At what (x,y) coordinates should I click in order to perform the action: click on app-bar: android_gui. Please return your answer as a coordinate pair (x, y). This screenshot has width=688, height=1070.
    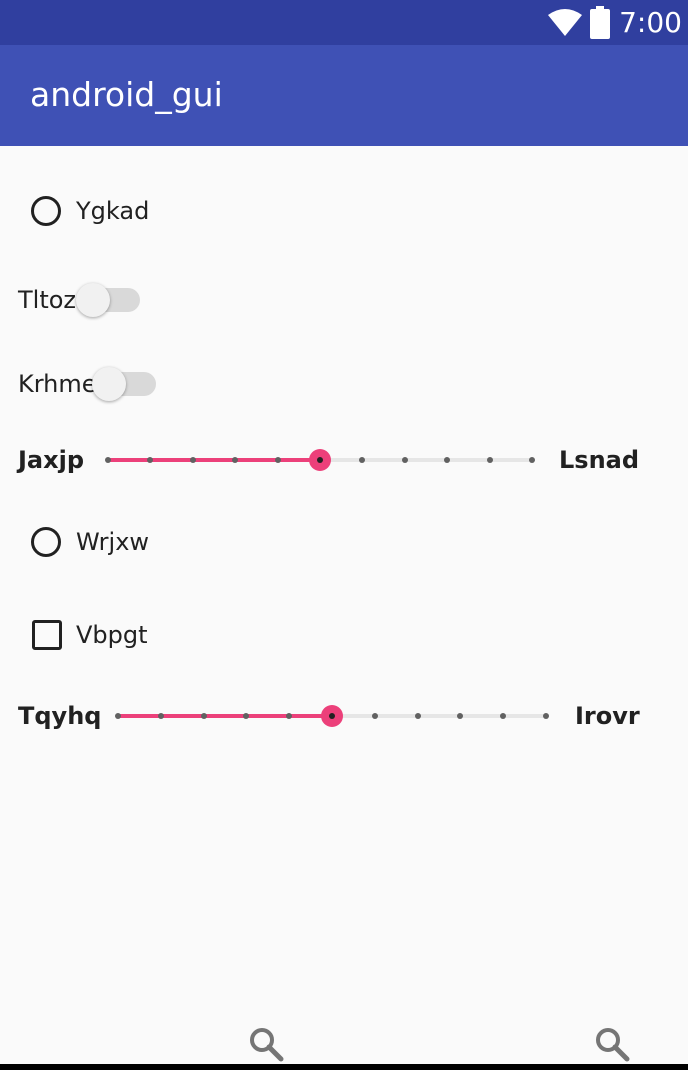
    Looking at the image, I should click on (344, 95).